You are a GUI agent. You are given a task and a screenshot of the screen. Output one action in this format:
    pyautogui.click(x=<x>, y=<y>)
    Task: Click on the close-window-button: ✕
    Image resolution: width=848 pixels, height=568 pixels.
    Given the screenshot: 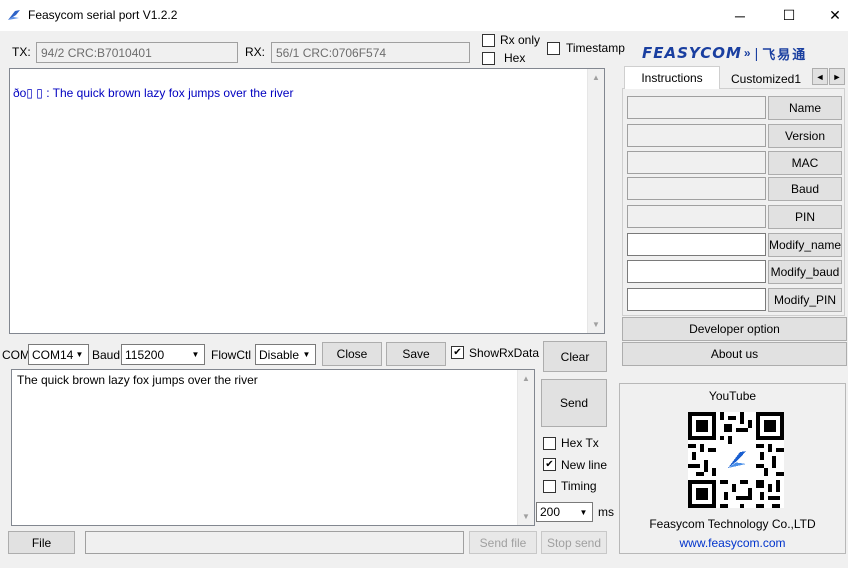 What is the action you would take?
    pyautogui.click(x=830, y=15)
    